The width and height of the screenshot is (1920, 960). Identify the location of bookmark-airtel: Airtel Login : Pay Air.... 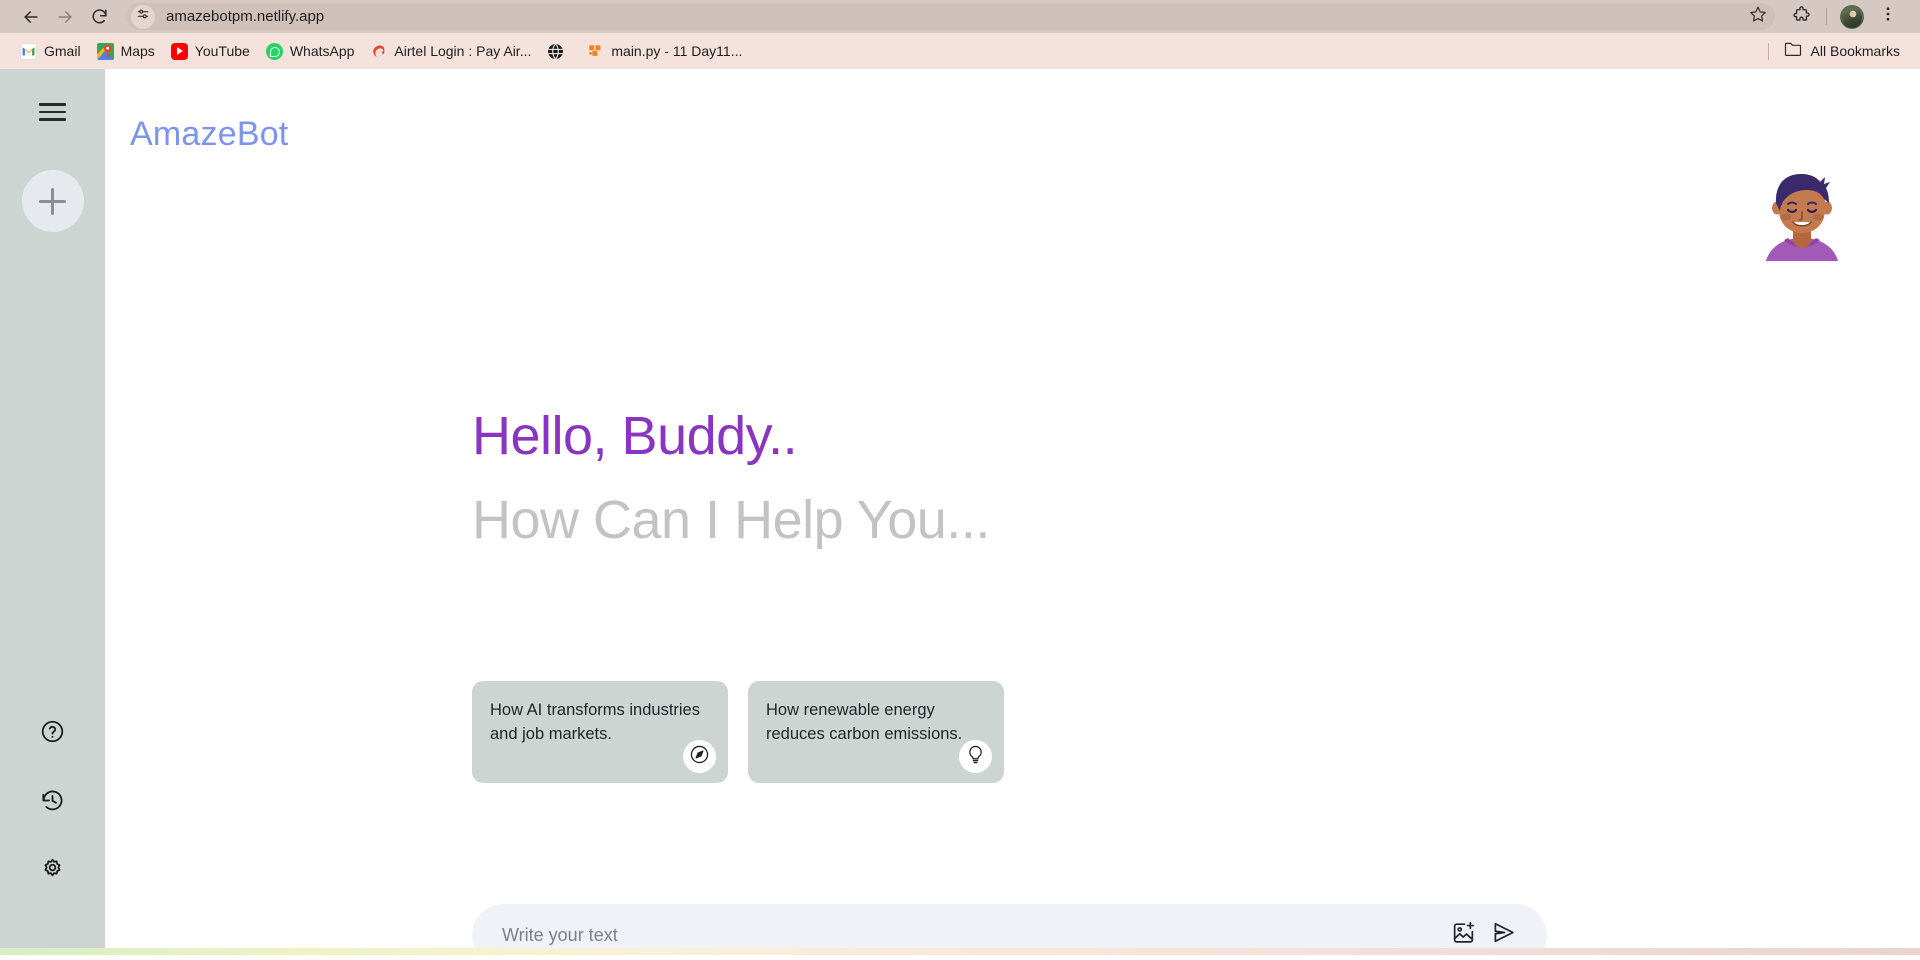
(450, 51).